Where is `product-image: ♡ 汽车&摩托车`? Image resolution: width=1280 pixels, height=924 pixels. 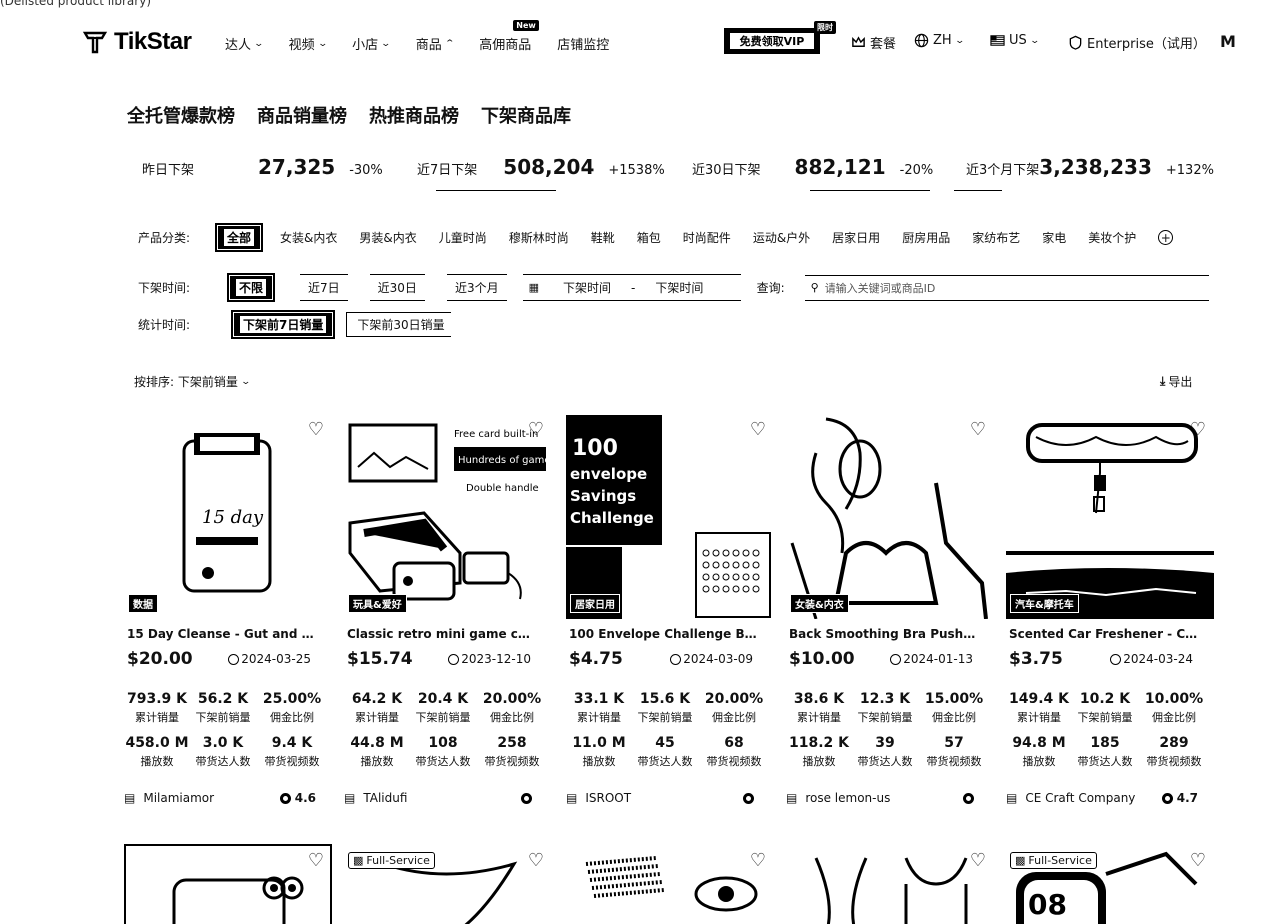
product-image: ♡ 汽车&摩托车 is located at coordinates (1110, 516).